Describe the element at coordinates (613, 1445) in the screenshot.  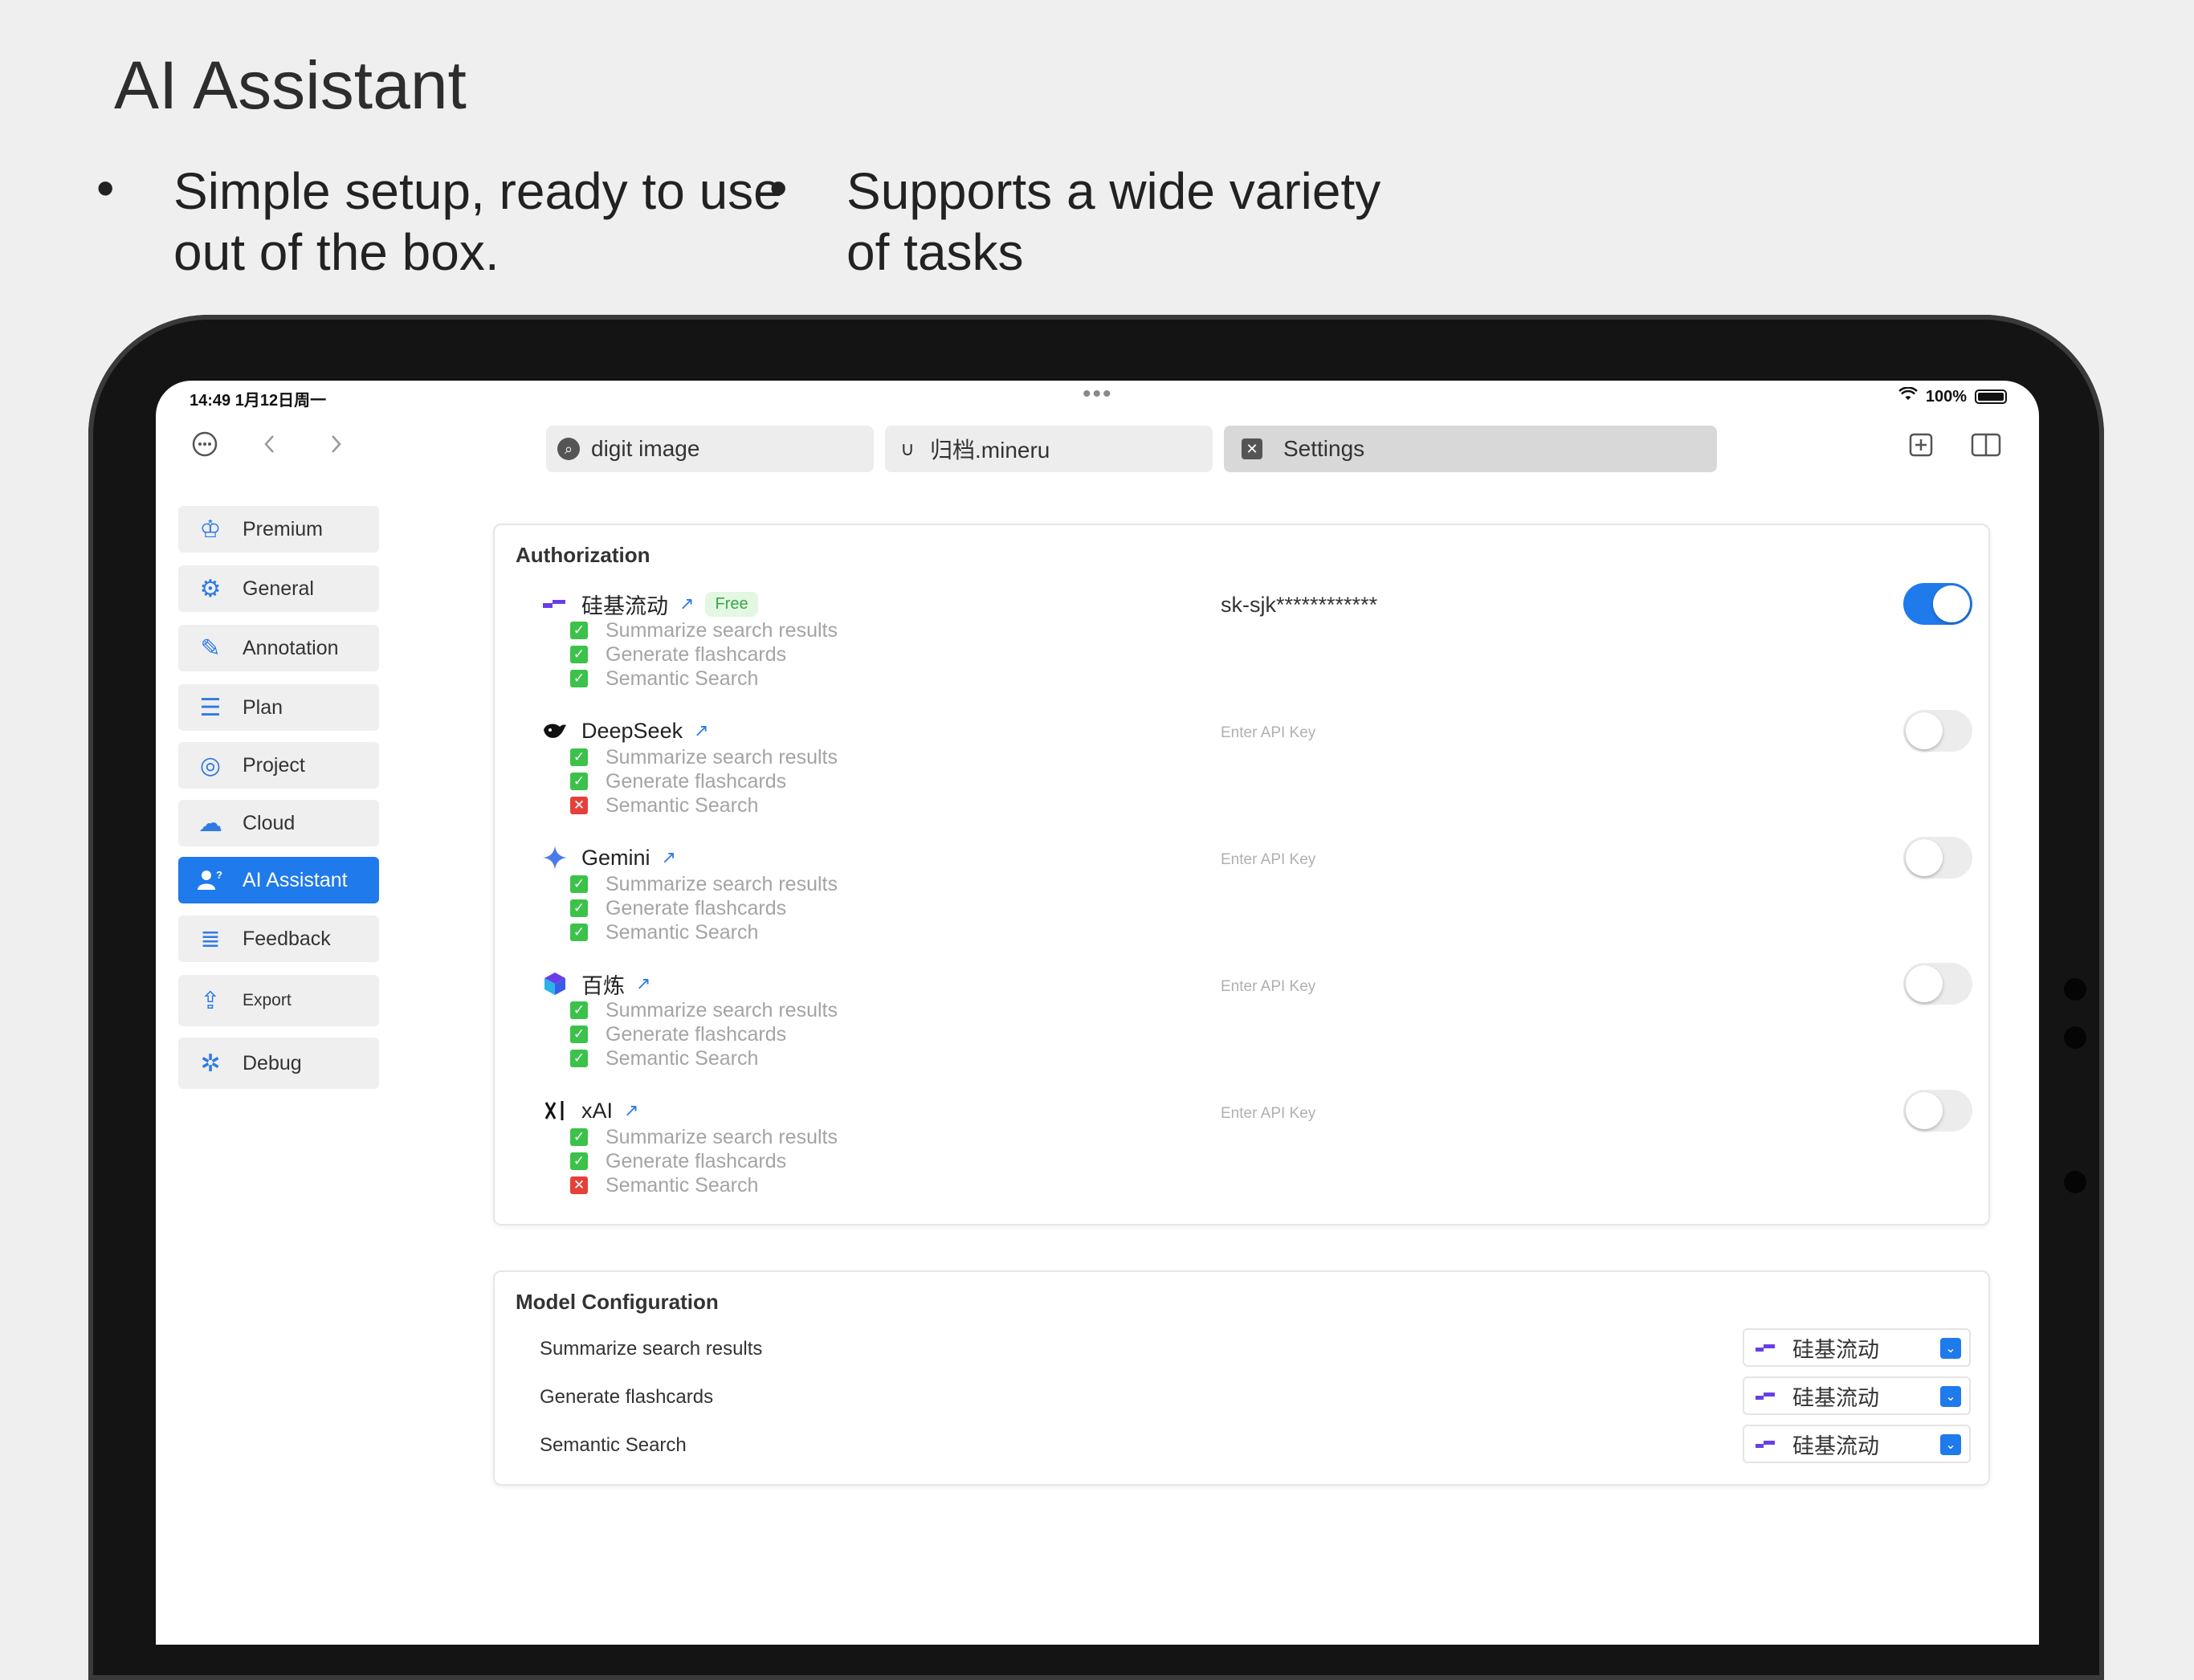
I see `config-row-label: Semantic Search` at that location.